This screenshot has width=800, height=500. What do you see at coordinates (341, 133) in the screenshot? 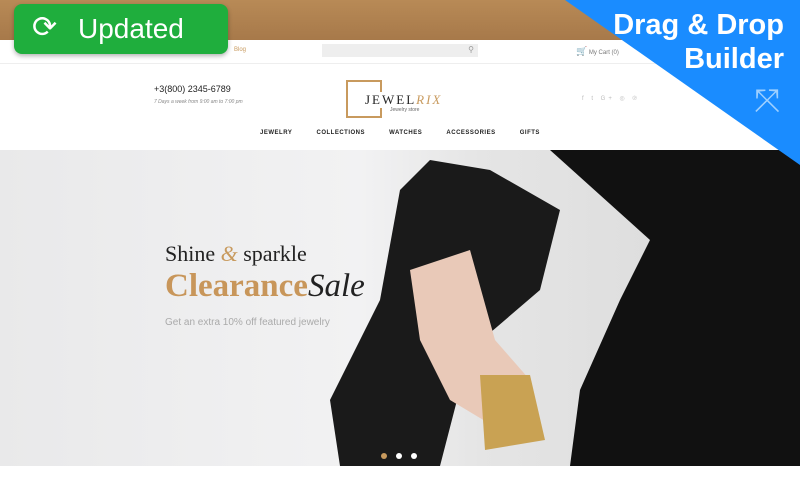
I see `nav-collections: COLLECTIONS` at bounding box center [341, 133].